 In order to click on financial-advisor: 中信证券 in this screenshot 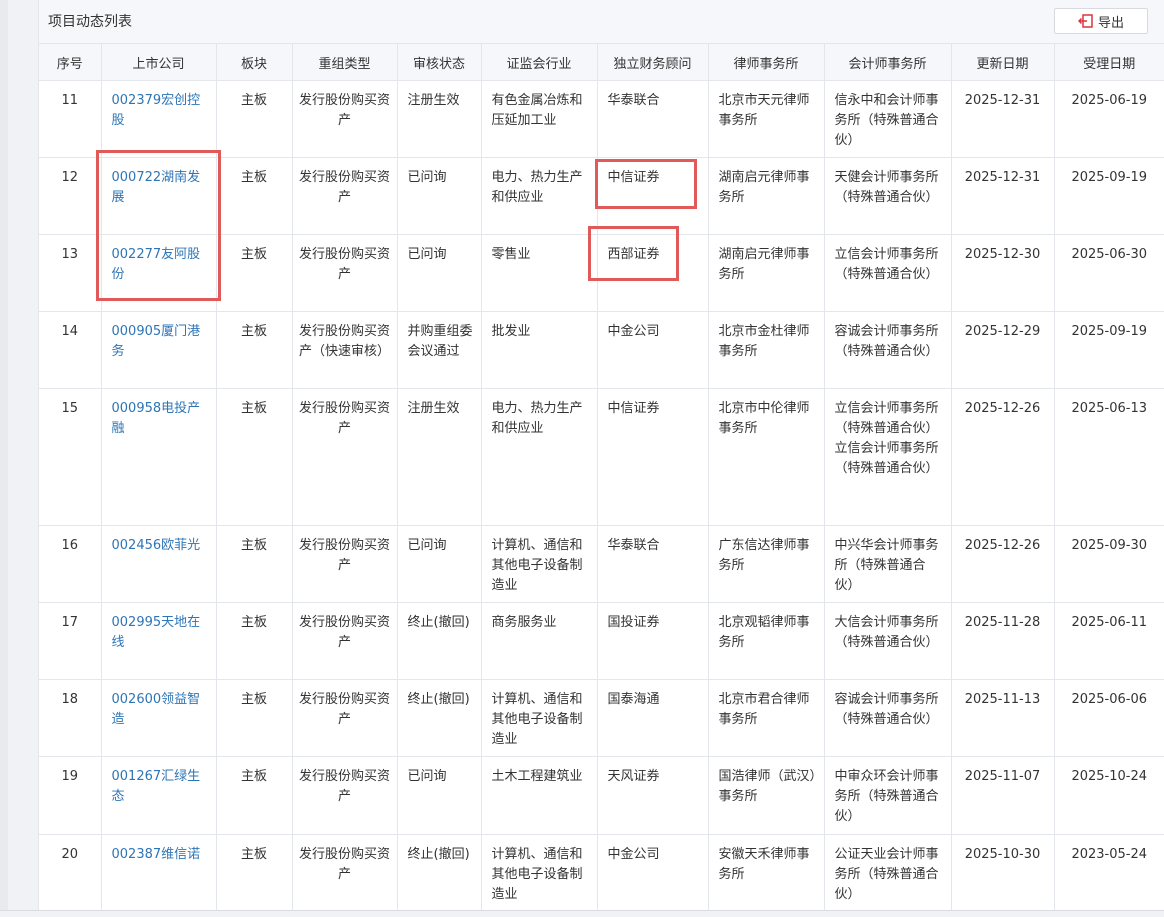, I will do `click(633, 177)`.